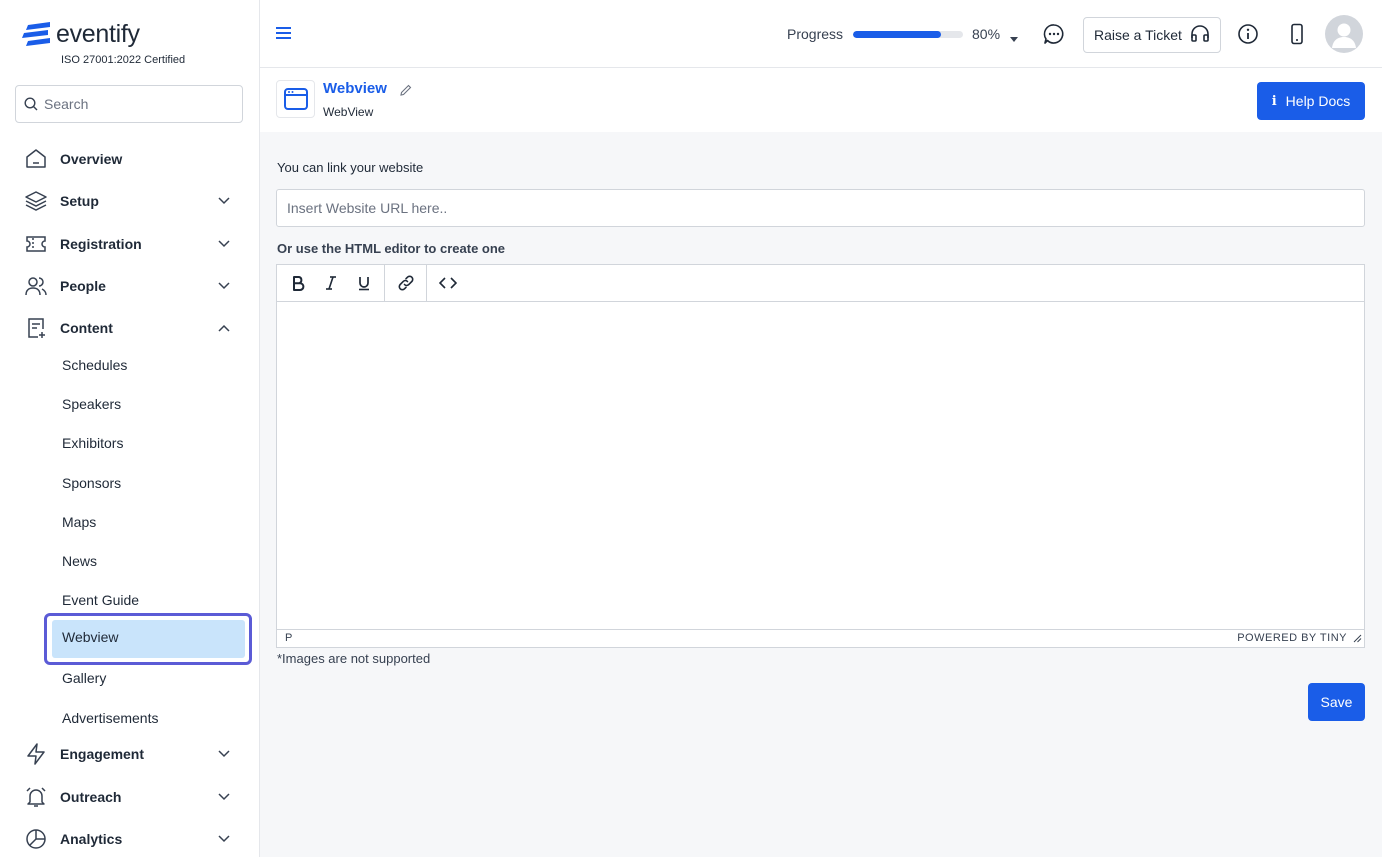 This screenshot has width=1382, height=857. I want to click on underline-icon, so click(363, 283).